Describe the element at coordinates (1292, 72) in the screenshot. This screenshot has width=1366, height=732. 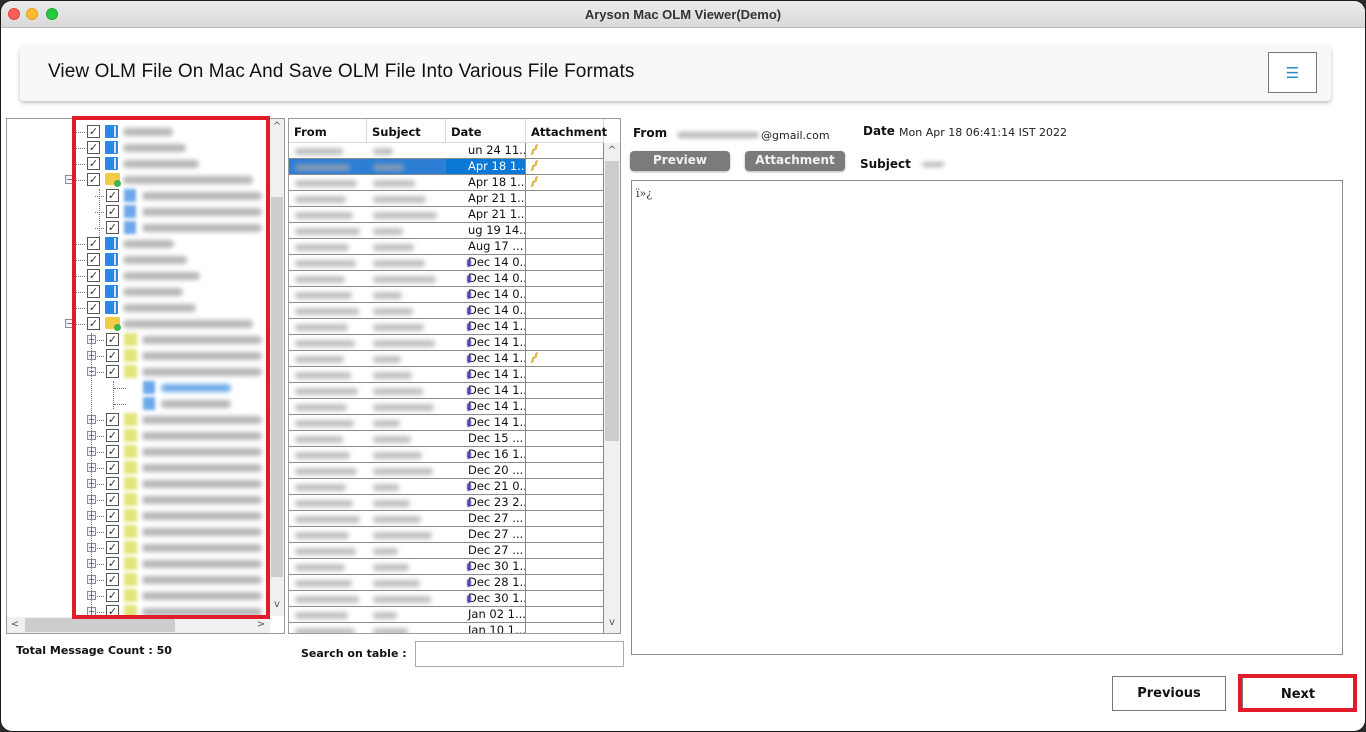
I see `menu-button: ☰` at that location.